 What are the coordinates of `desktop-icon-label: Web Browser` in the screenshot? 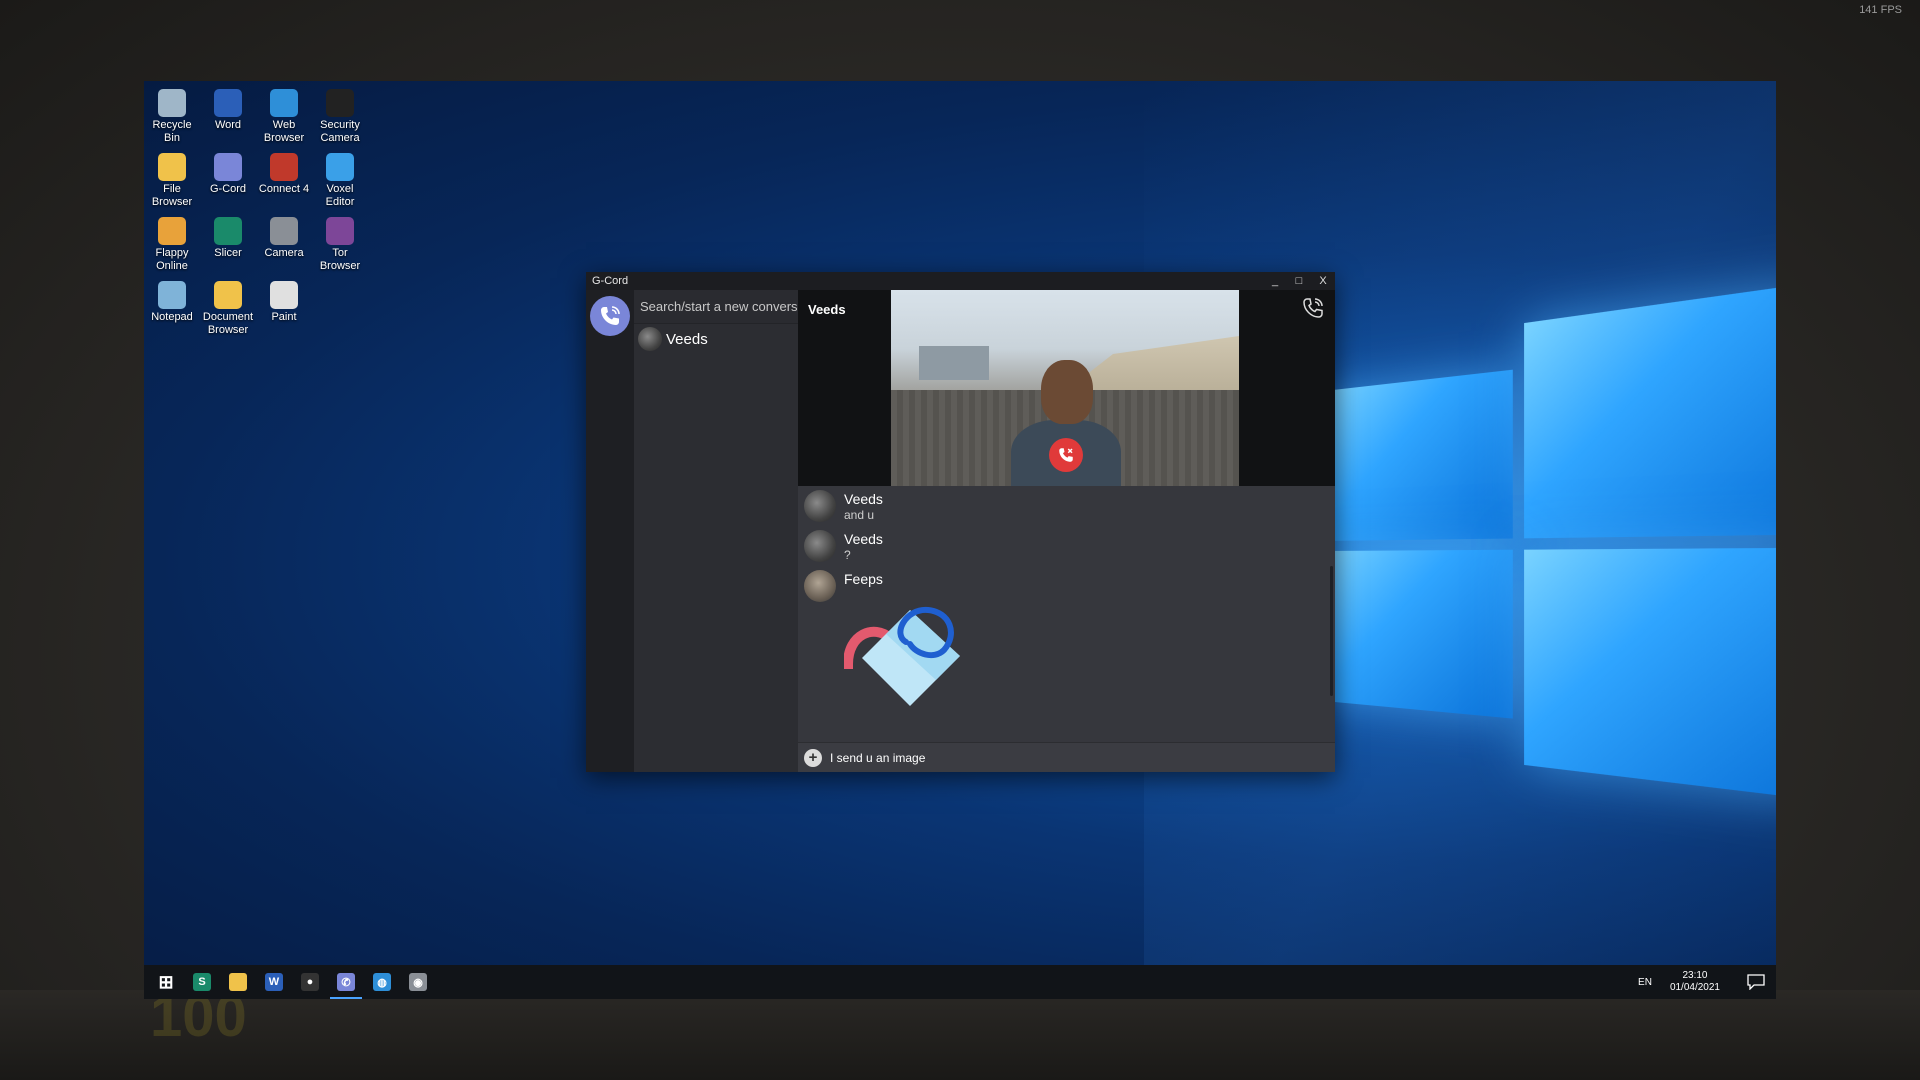 It's located at (284, 131).